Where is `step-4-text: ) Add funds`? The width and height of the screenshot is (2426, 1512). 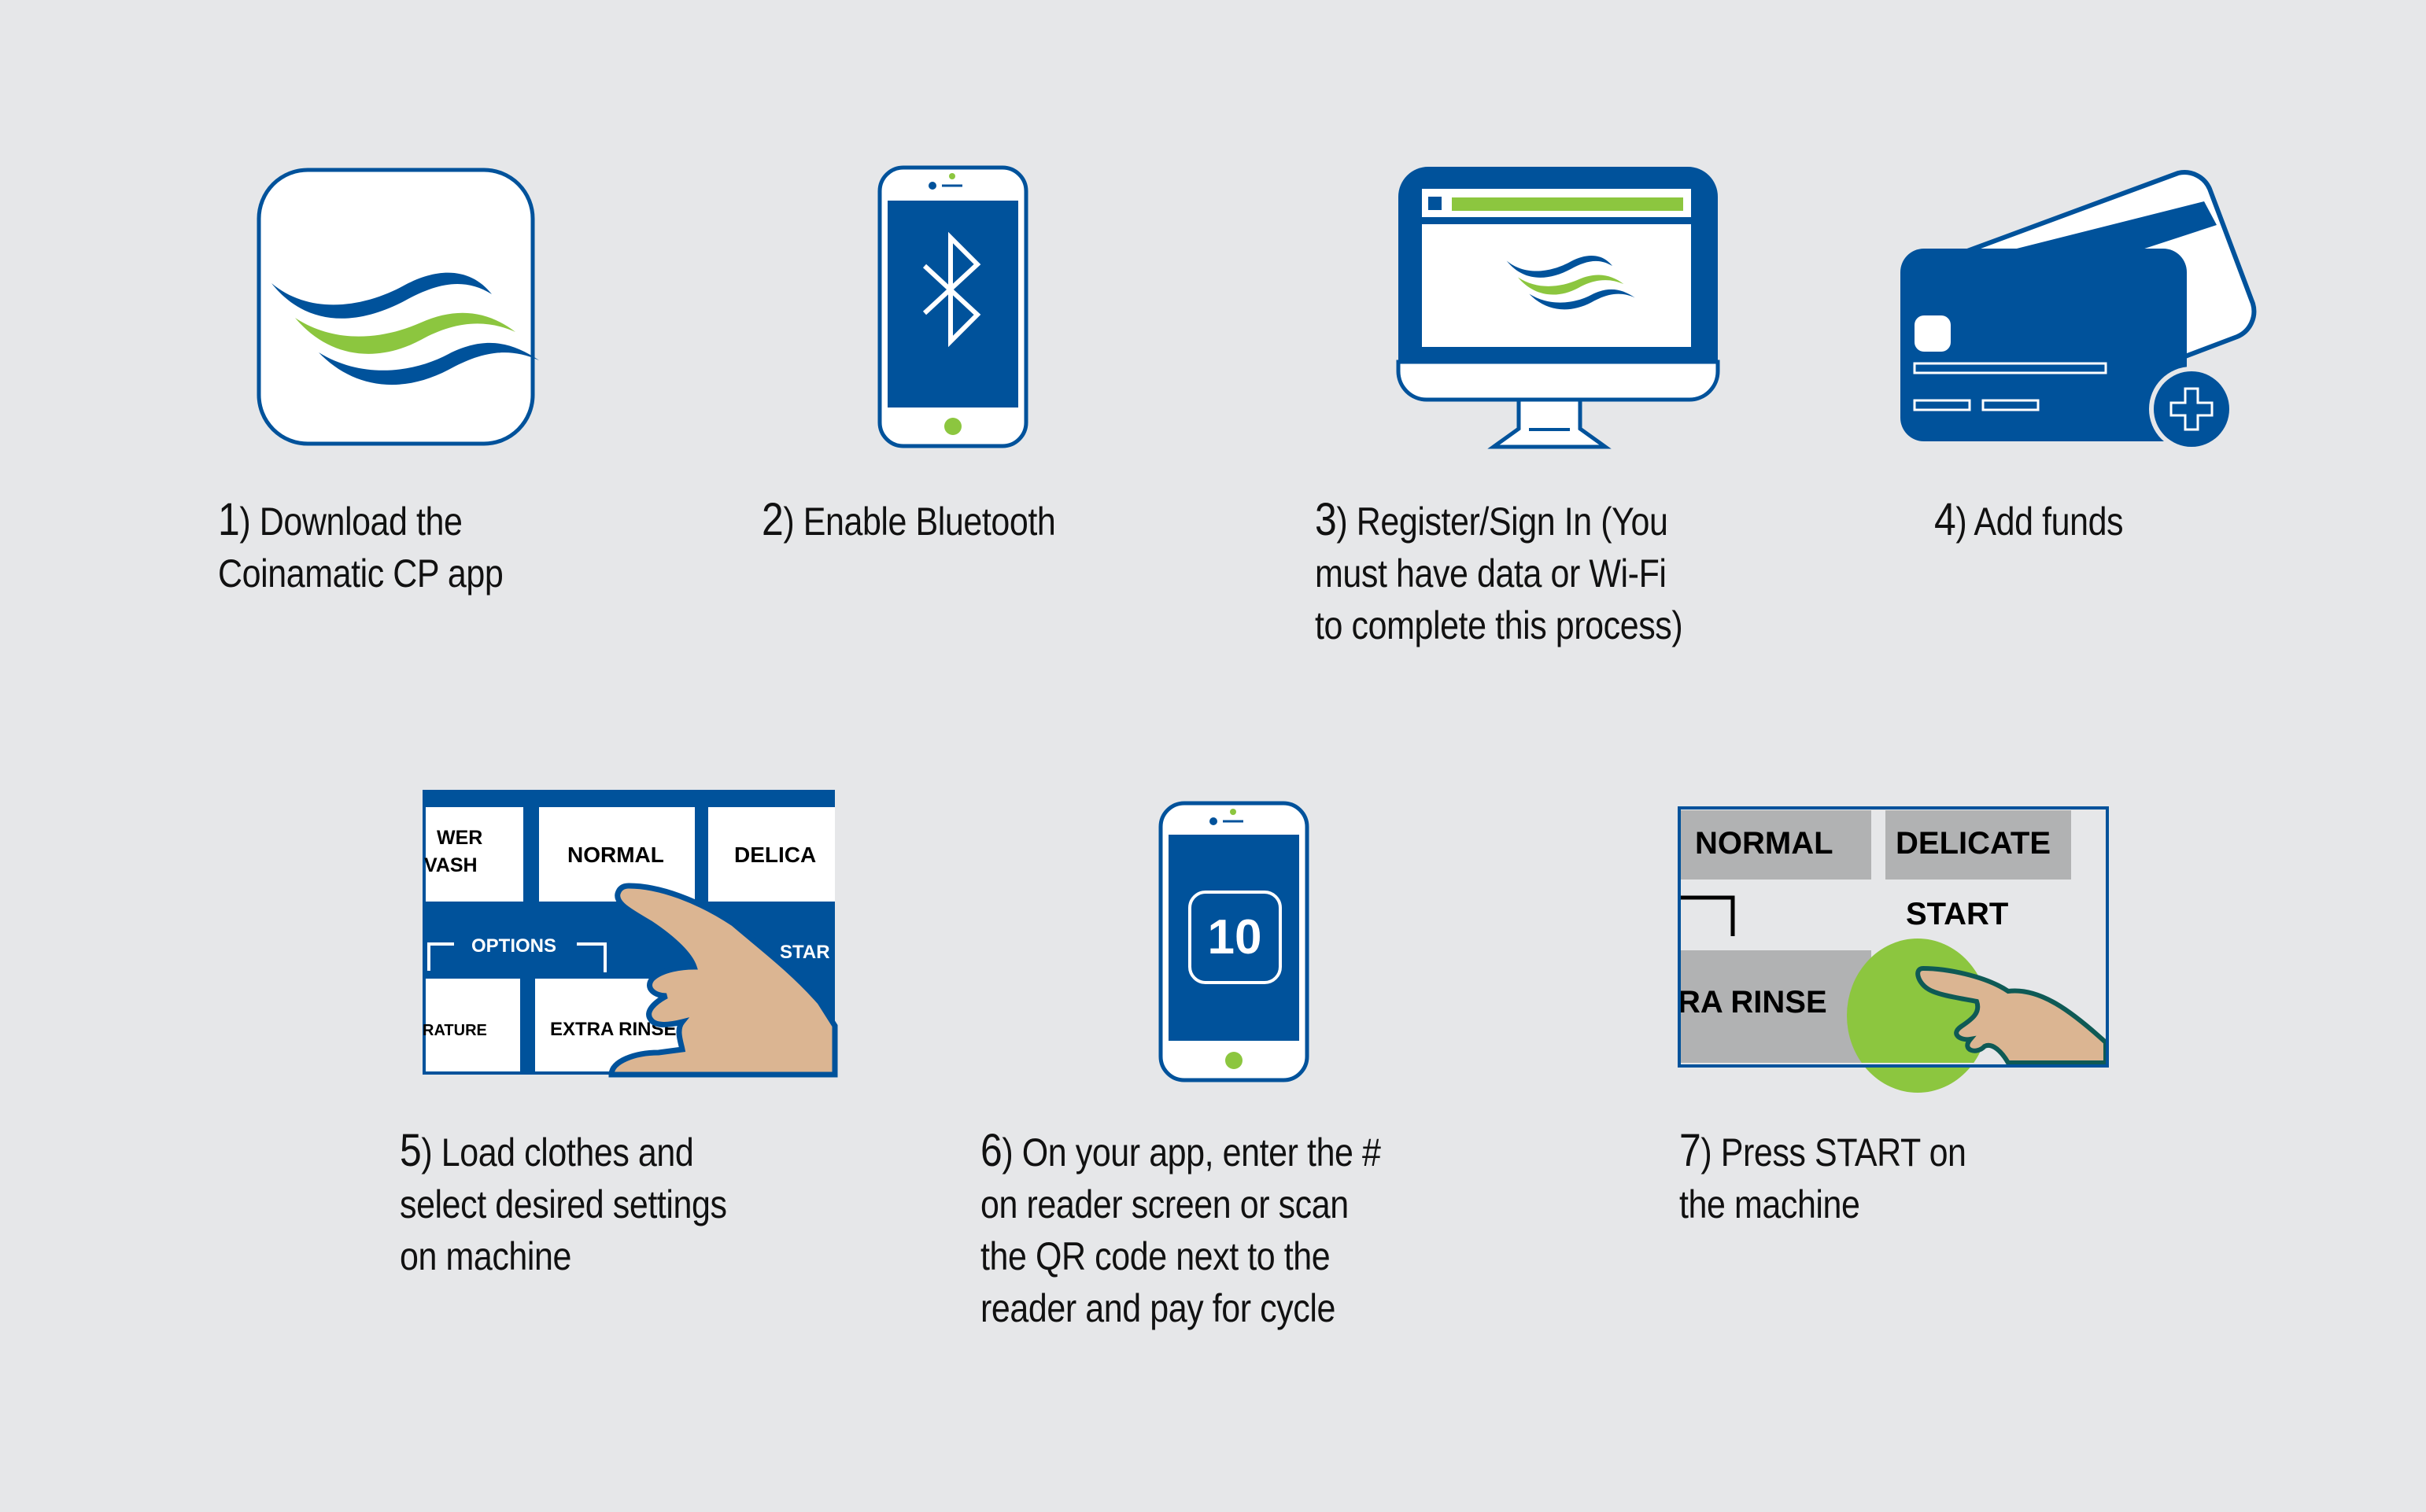 step-4-text: ) Add funds is located at coordinates (2040, 522).